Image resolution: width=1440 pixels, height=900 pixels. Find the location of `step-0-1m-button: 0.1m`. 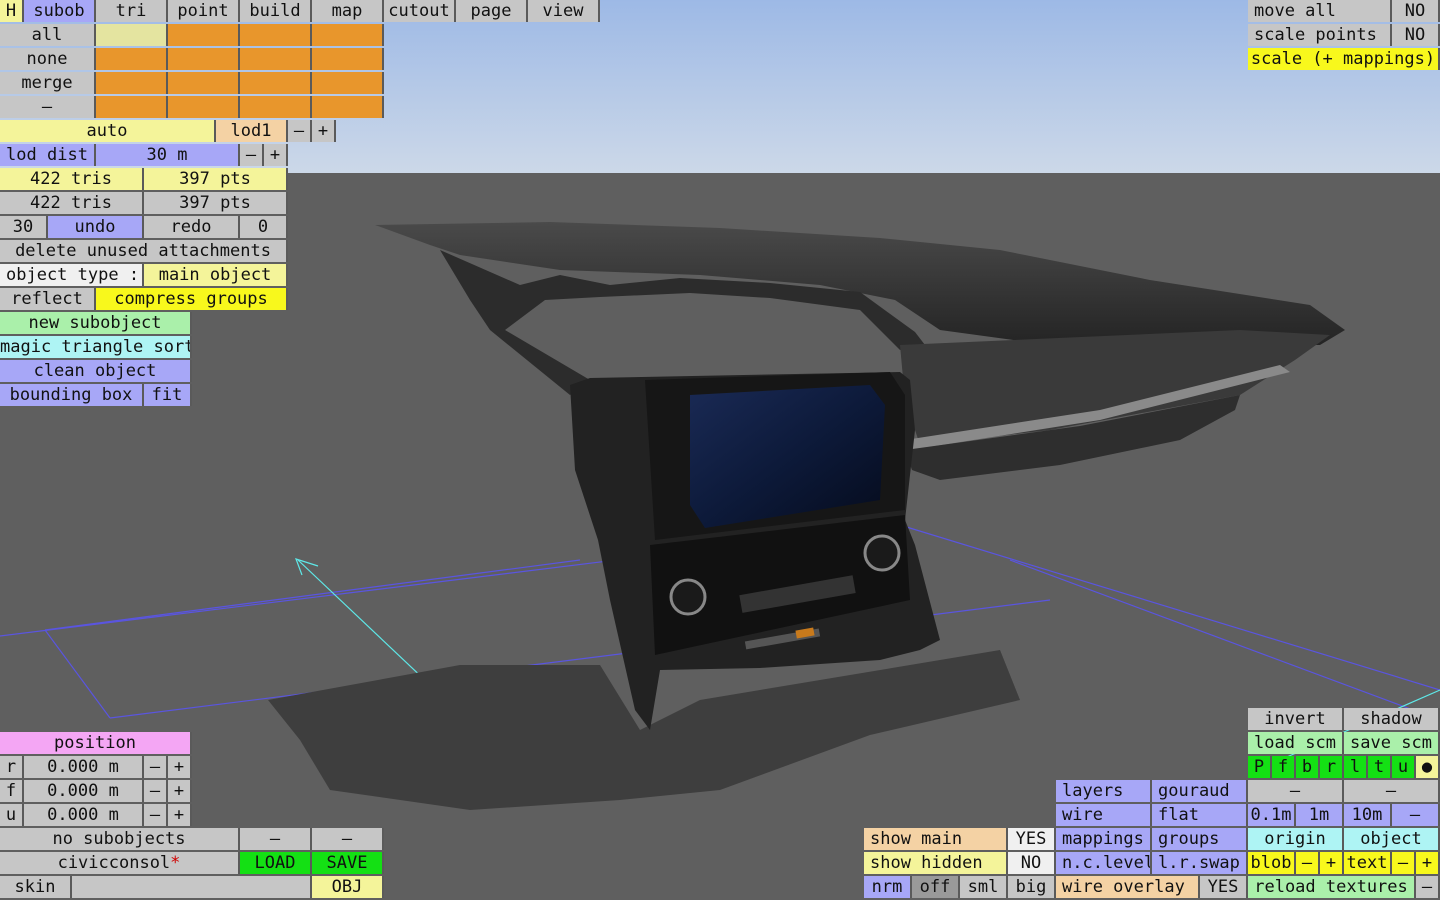

step-0-1m-button: 0.1m is located at coordinates (1272, 815).